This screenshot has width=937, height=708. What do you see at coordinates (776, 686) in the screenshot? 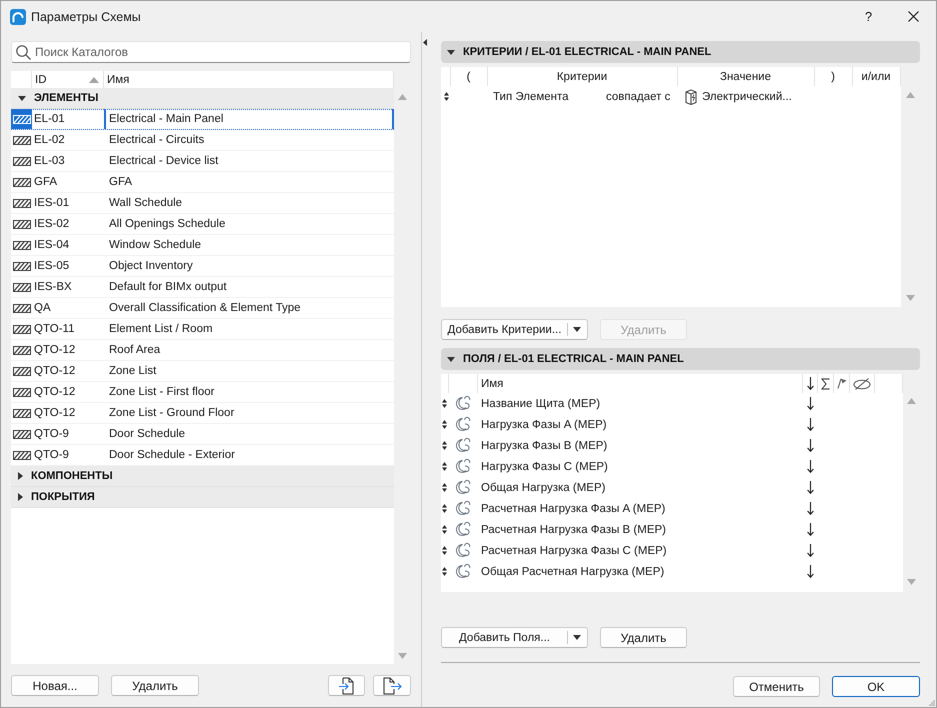
I see `cancel-button: Отменить` at bounding box center [776, 686].